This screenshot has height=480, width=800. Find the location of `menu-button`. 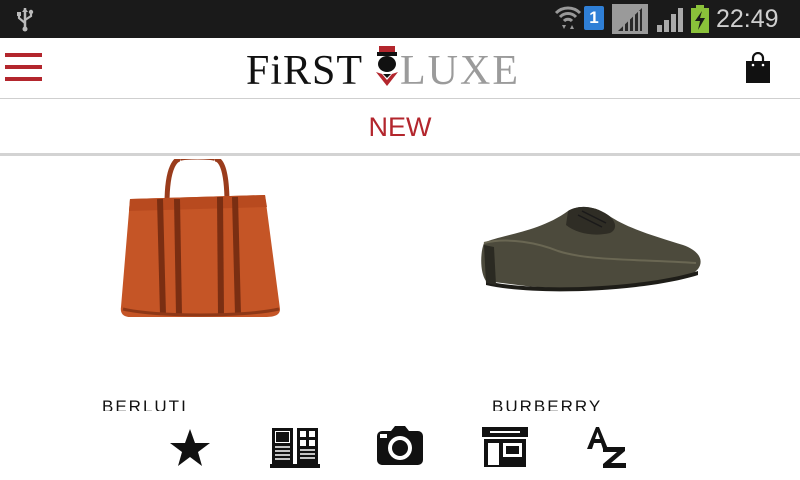

menu-button is located at coordinates (24, 68).